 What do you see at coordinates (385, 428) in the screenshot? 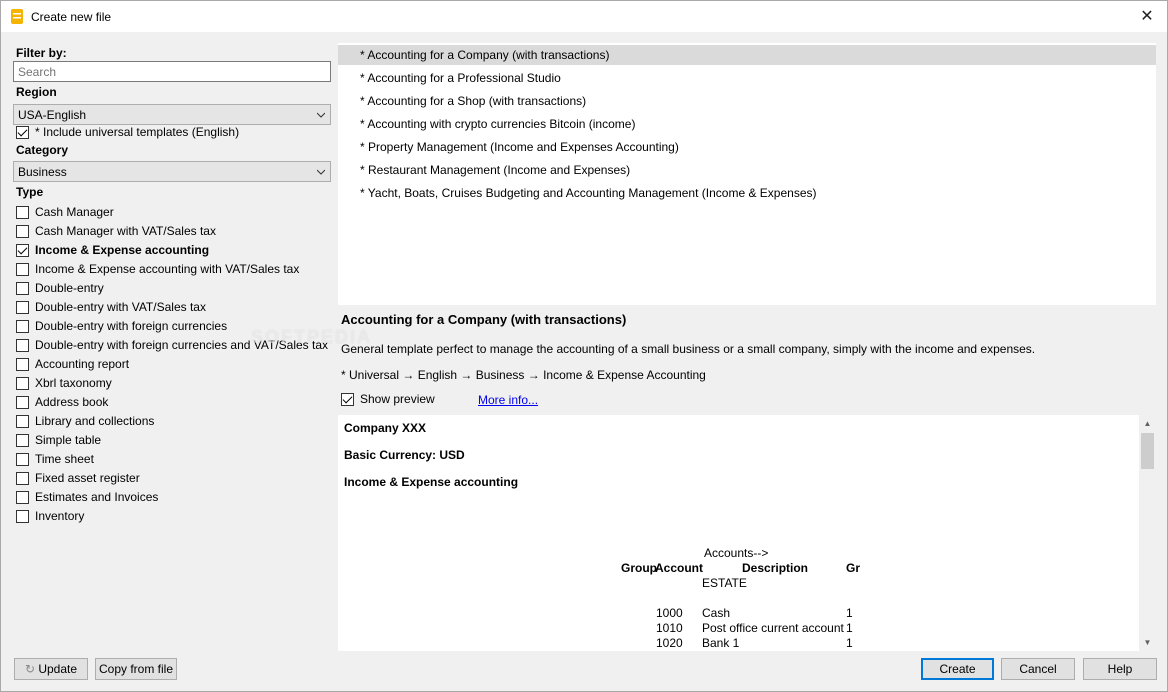
I see `preview-company: Company XXX` at bounding box center [385, 428].